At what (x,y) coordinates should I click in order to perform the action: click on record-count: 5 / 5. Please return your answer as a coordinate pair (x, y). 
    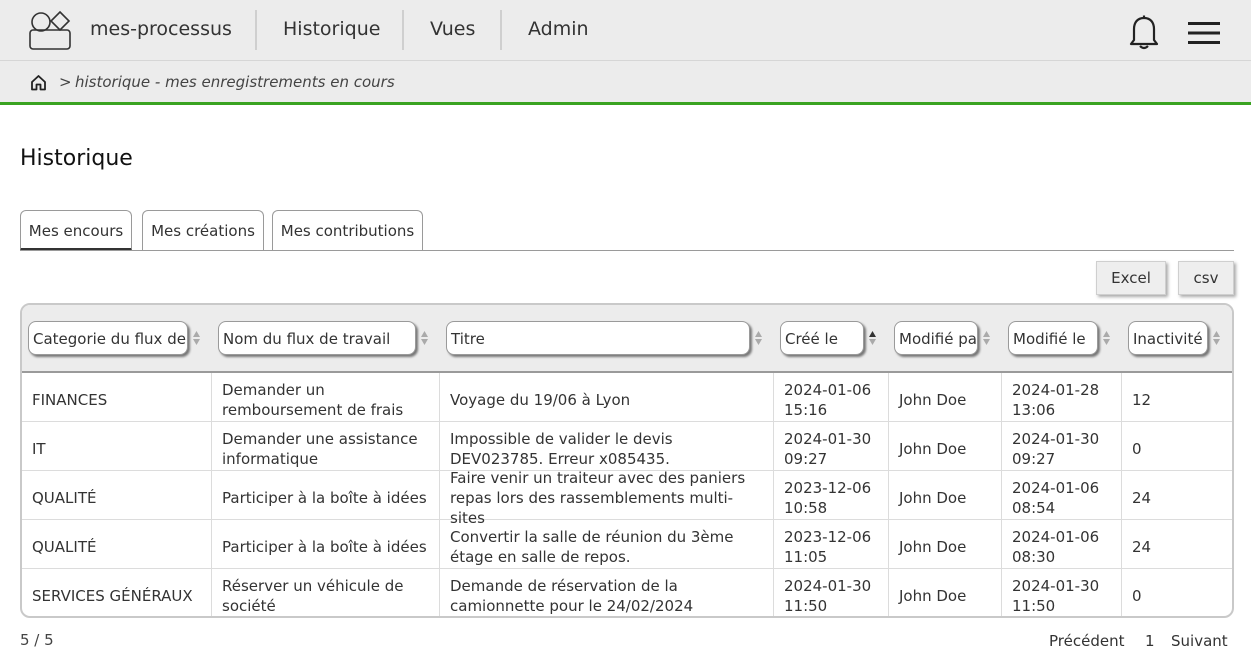
    Looking at the image, I should click on (37, 640).